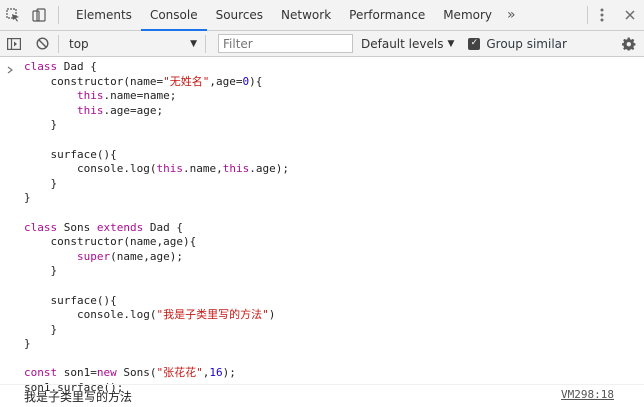 This screenshot has height=407, width=644. Describe the element at coordinates (103, 227) in the screenshot. I see `code-line: class Sons extends Dad {` at that location.